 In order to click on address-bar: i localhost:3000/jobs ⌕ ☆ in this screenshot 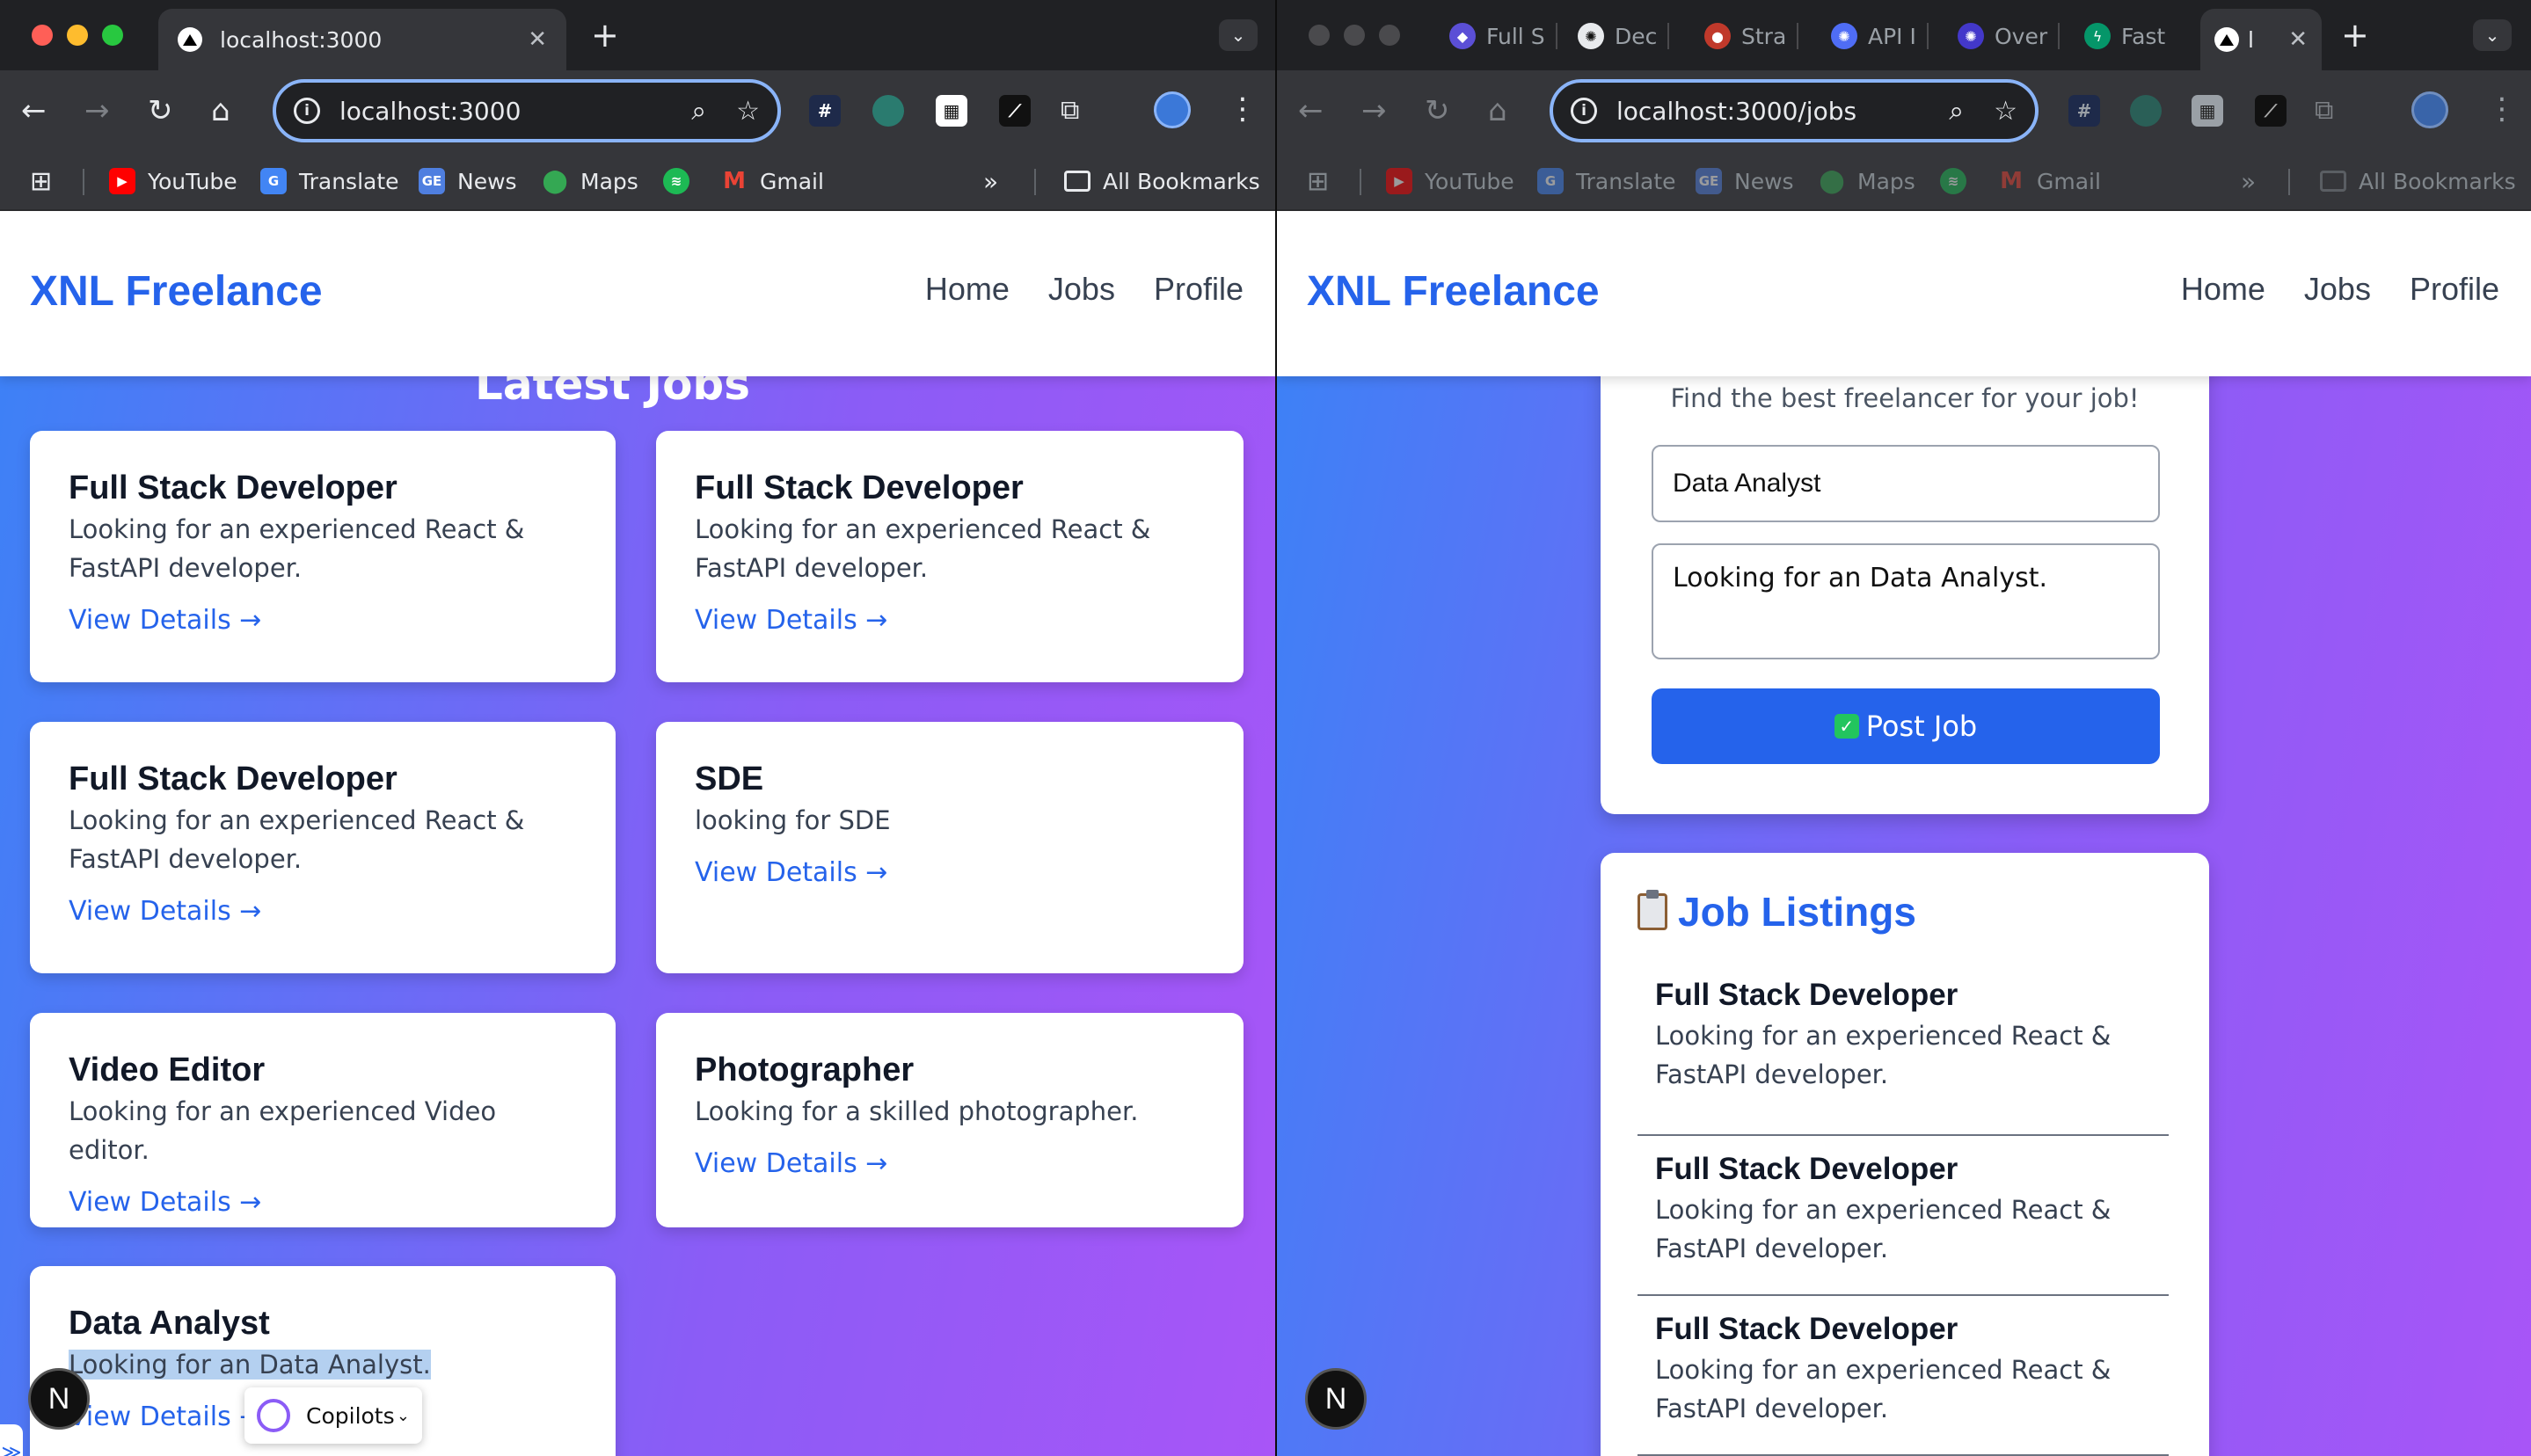, I will do `click(1794, 110)`.